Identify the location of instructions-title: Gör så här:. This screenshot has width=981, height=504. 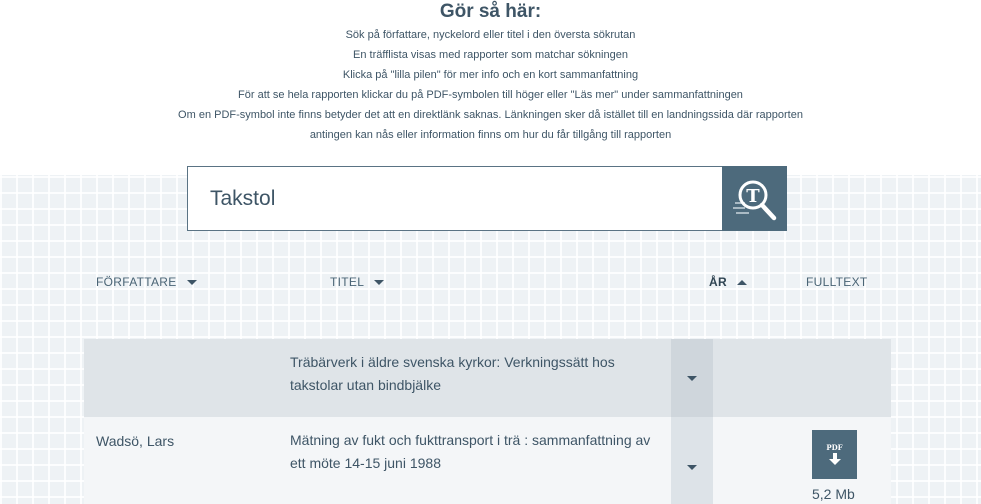
(490, 11).